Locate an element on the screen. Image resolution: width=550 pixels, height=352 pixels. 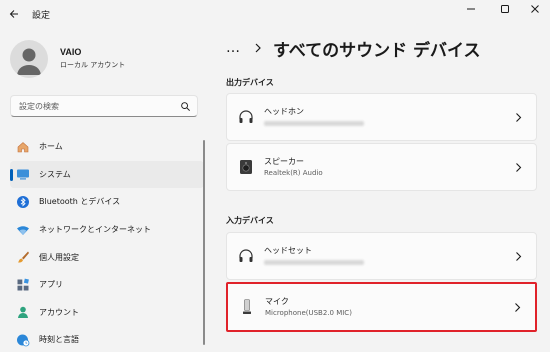
device-card-headphones: ヘッドホン is located at coordinates (381, 117).